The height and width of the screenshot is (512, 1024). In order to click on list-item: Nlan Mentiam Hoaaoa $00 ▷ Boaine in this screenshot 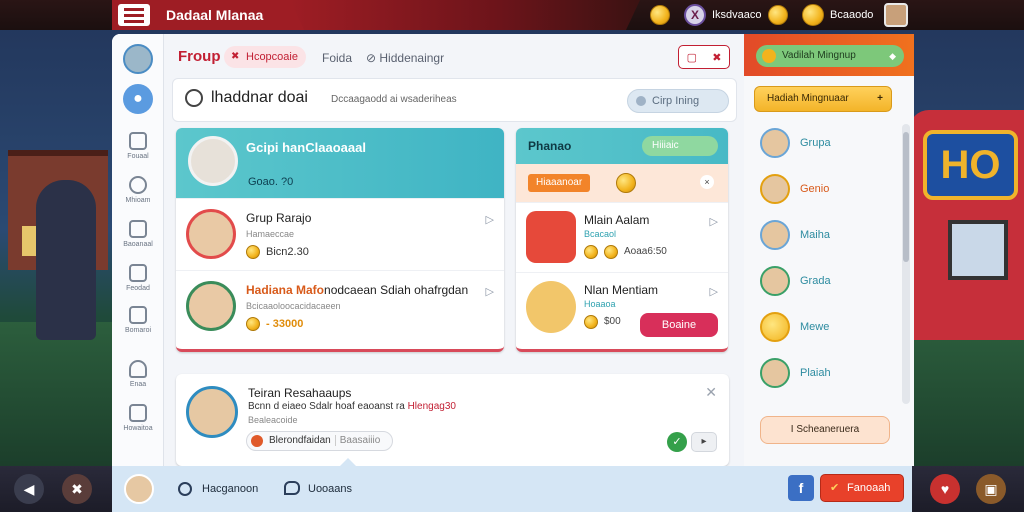, I will do `click(622, 307)`.